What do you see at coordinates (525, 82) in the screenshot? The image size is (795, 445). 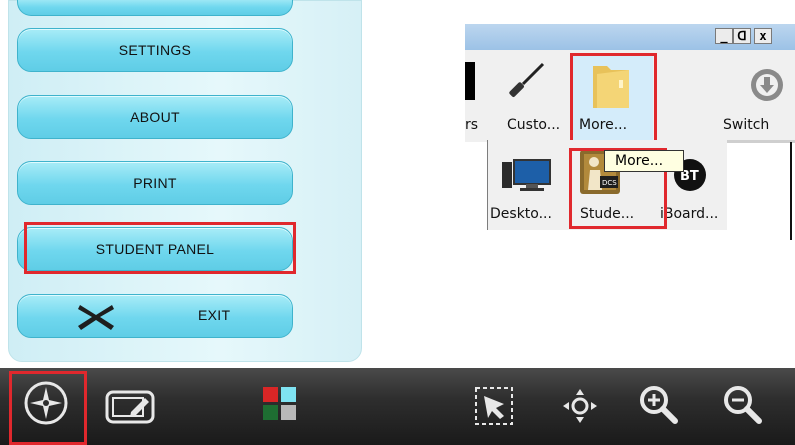 I see `screwdriver-icon` at bounding box center [525, 82].